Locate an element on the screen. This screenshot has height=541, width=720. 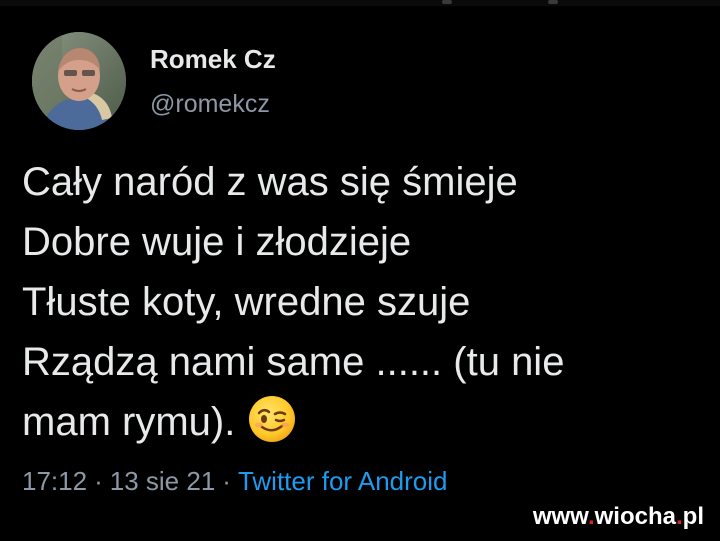
author-display-name: Romek Cz is located at coordinates (213, 59).